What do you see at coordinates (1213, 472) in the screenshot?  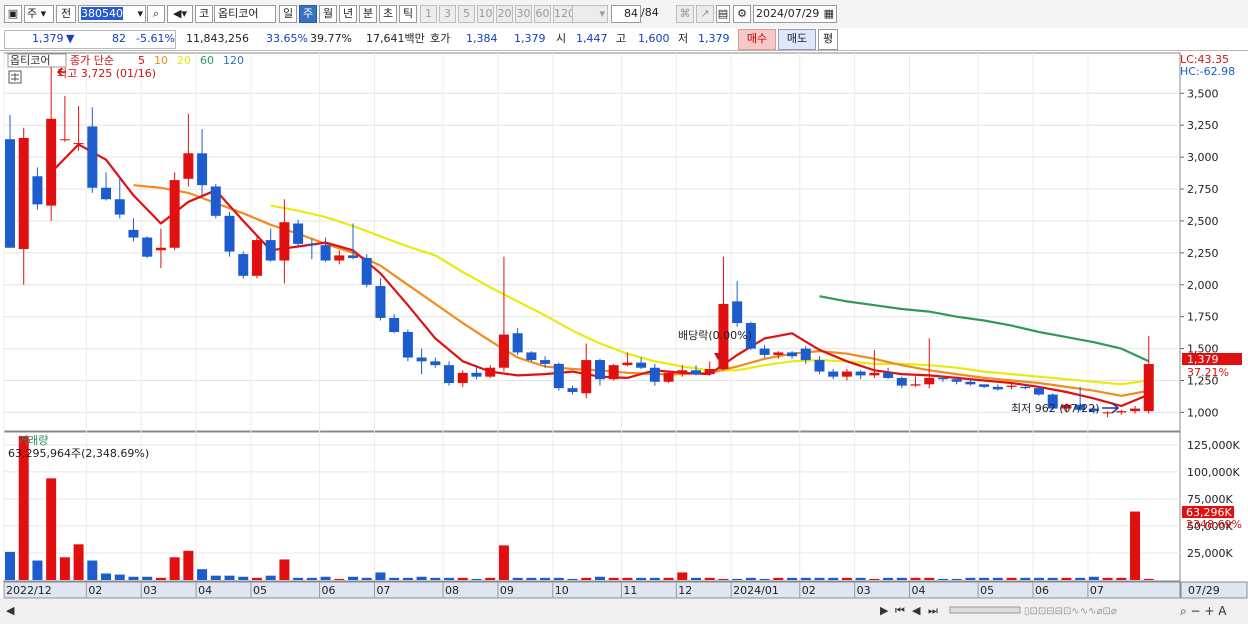 I see `volume-tick-label: 100,000K` at bounding box center [1213, 472].